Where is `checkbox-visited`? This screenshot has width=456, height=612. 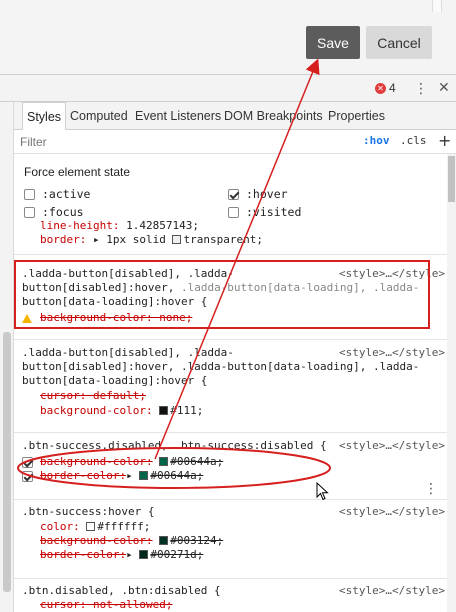
checkbox-visited is located at coordinates (233, 212).